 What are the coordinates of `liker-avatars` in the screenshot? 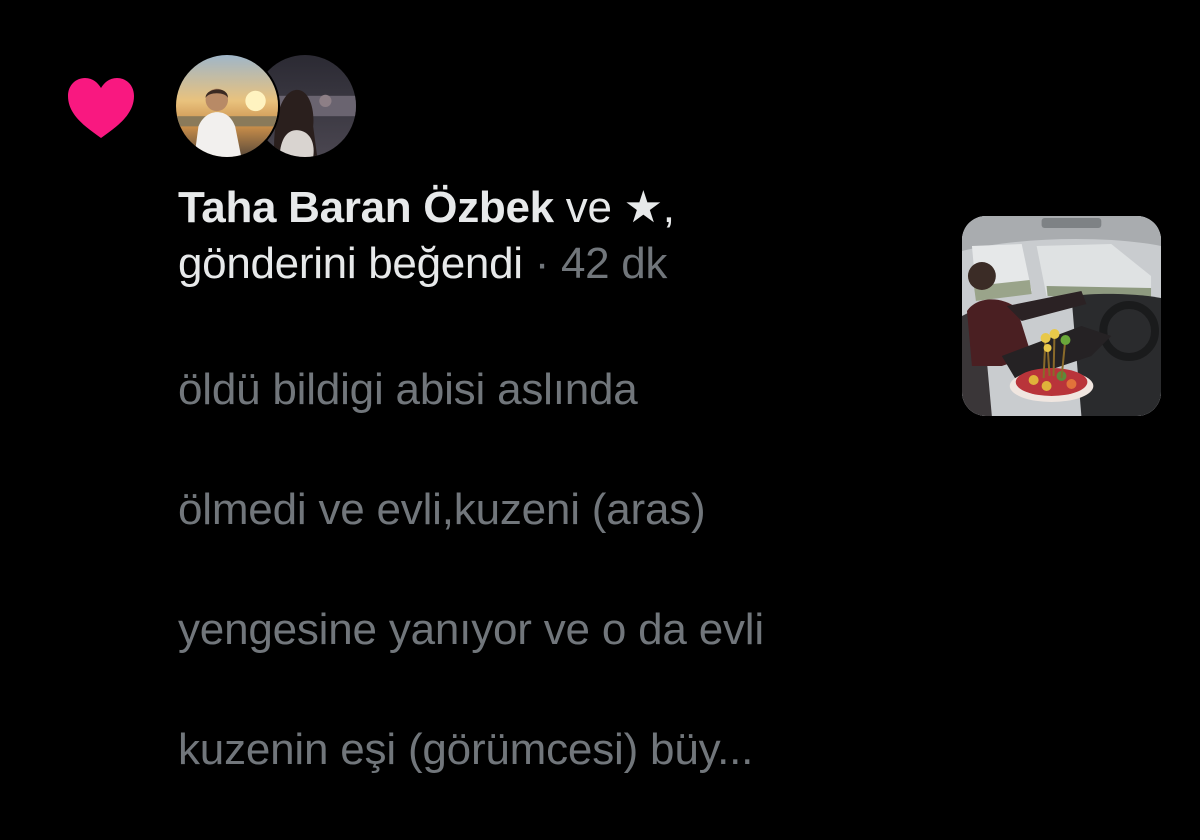 It's located at (267, 107).